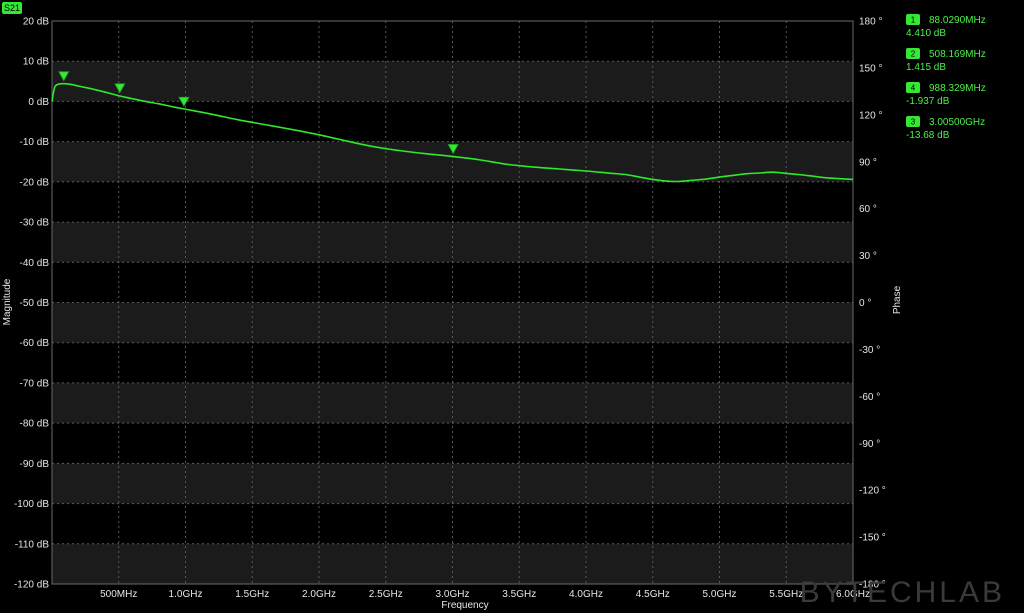 The width and height of the screenshot is (1024, 613). What do you see at coordinates (720, 594) in the screenshot?
I see `frequency-tick-label: 5.0GHz` at bounding box center [720, 594].